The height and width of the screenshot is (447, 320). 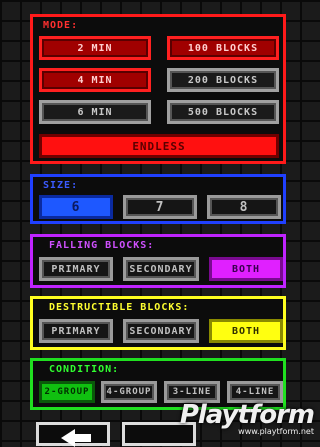 I want to click on mode-100-blocks-button: 100 BLOCKS, so click(x=223, y=48).